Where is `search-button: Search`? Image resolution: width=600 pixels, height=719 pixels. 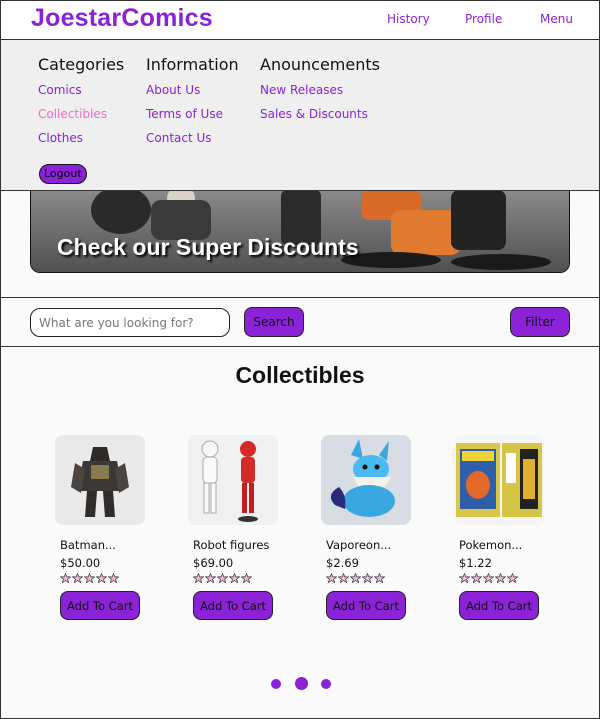 search-button: Search is located at coordinates (274, 322).